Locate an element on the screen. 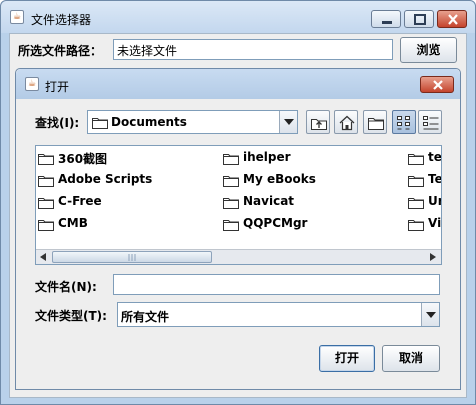  look-in-combo: Documents is located at coordinates (192, 122).